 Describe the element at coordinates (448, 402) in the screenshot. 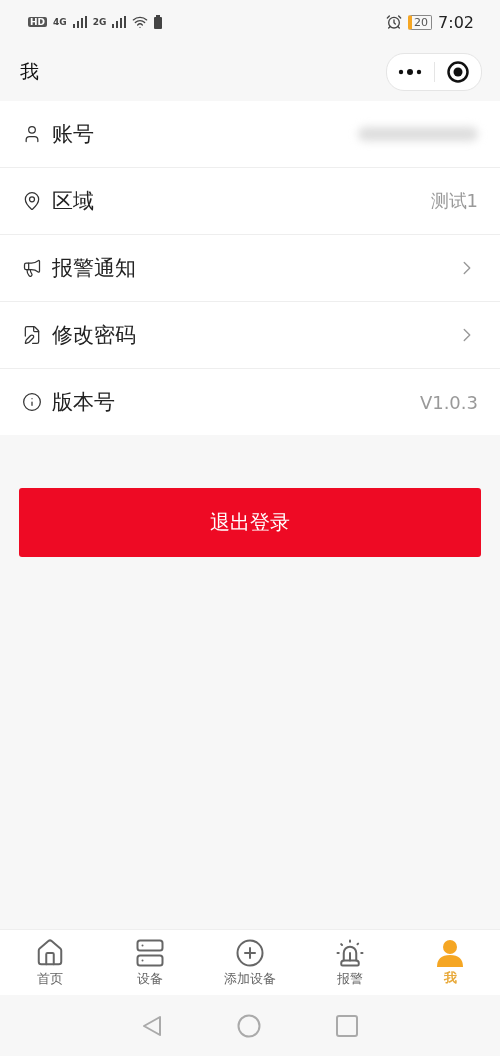

I see `setting-value: V1.0.3` at that location.